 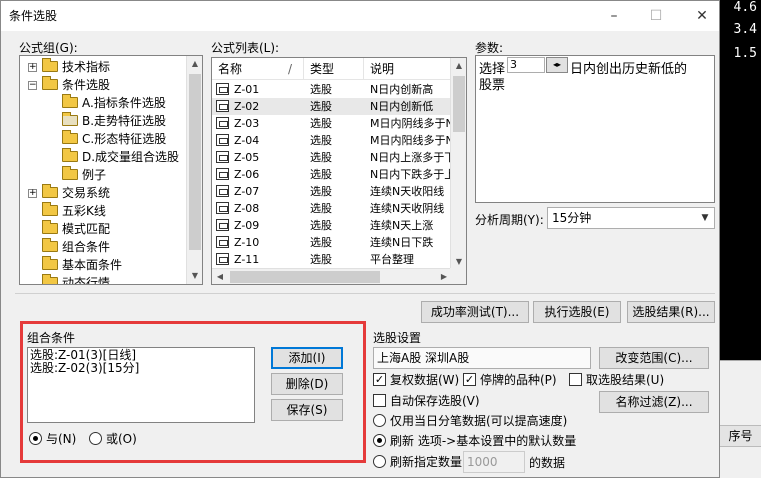 I want to click on refresh-default-radio: 刷新 选项->基本设置中的默认数量, so click(x=474, y=441).